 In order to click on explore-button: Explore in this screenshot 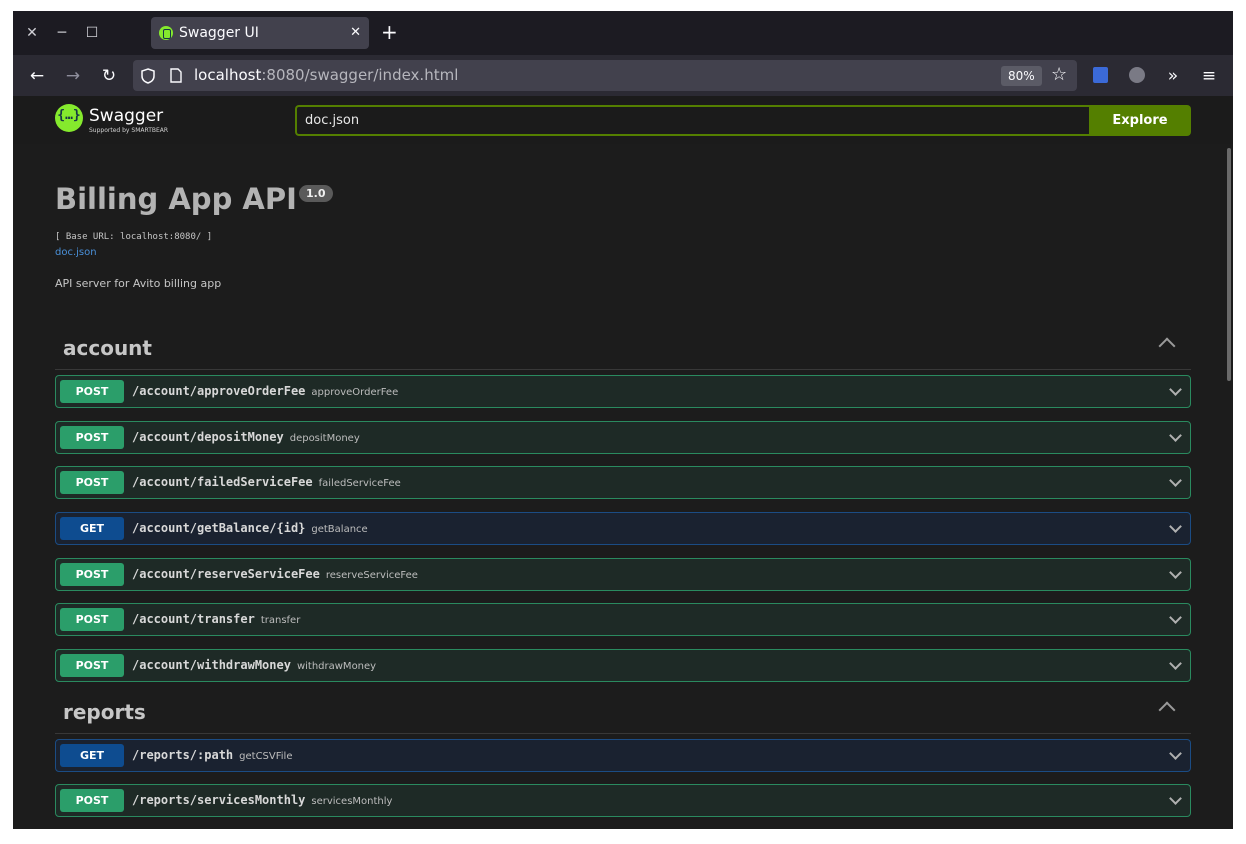, I will do `click(1140, 120)`.